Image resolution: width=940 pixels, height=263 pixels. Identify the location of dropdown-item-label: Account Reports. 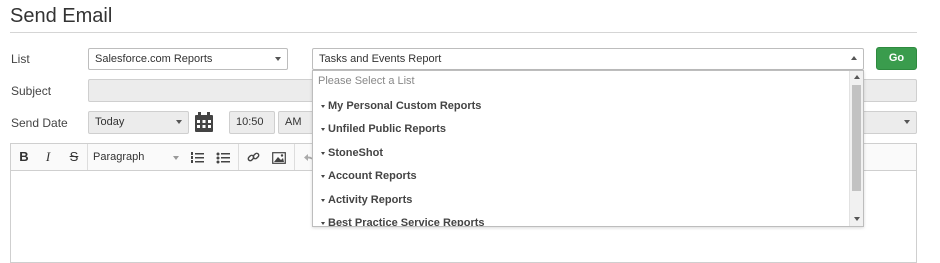
(372, 176).